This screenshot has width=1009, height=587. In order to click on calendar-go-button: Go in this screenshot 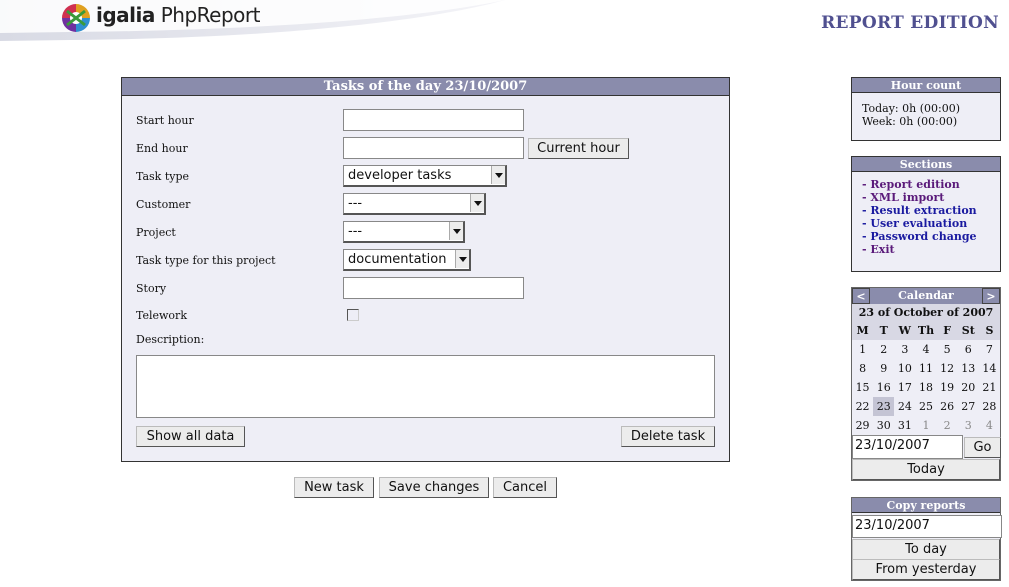, I will do `click(982, 447)`.